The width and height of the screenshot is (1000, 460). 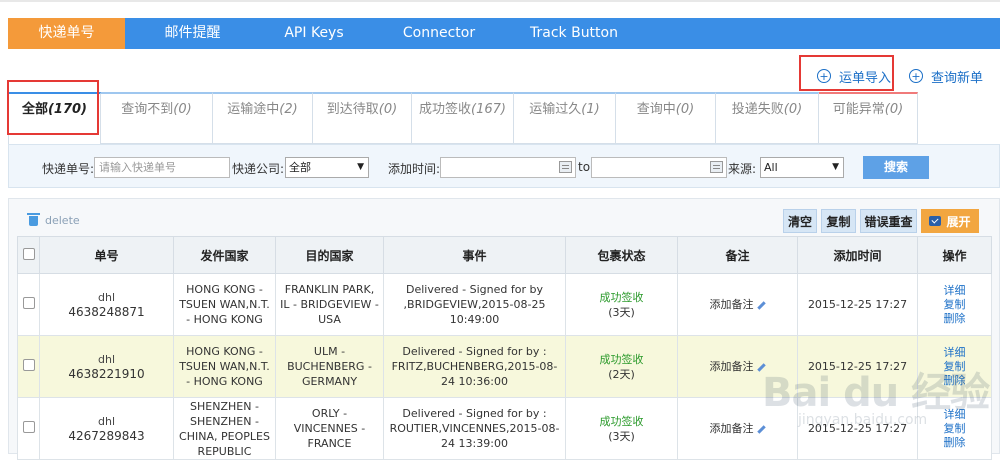 I want to click on dropdown-arrow-icon: ▼, so click(x=835, y=167).